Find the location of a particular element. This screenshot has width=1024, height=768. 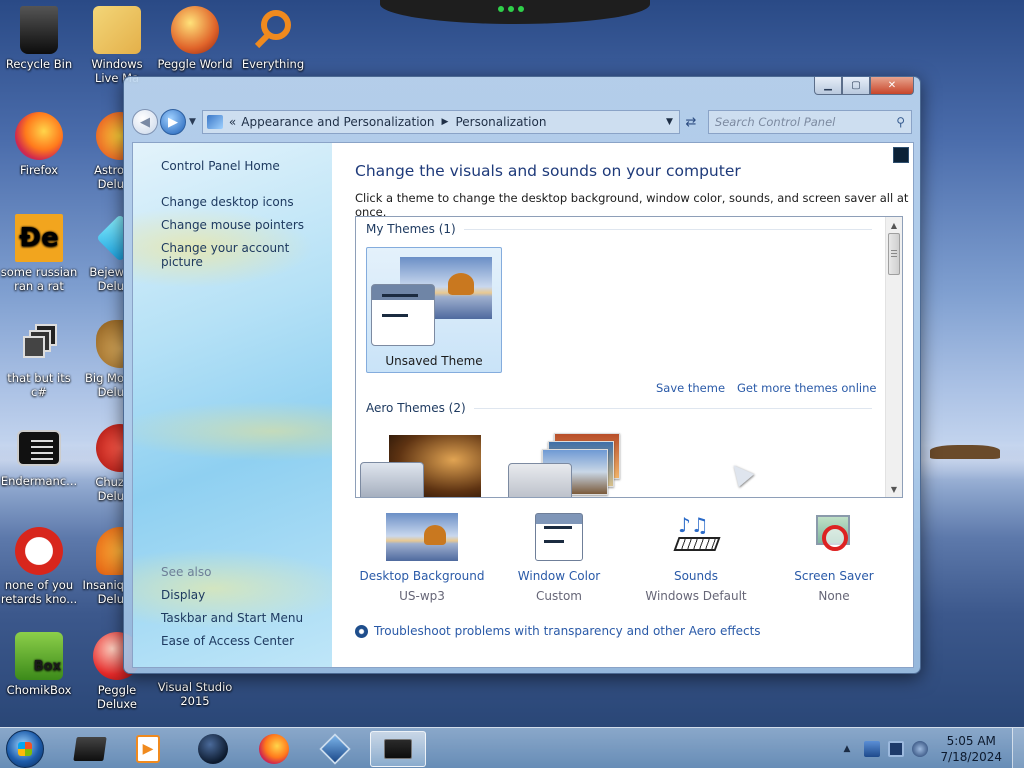

aero-themes-header-label: Aero Themes (2) is located at coordinates (416, 408).